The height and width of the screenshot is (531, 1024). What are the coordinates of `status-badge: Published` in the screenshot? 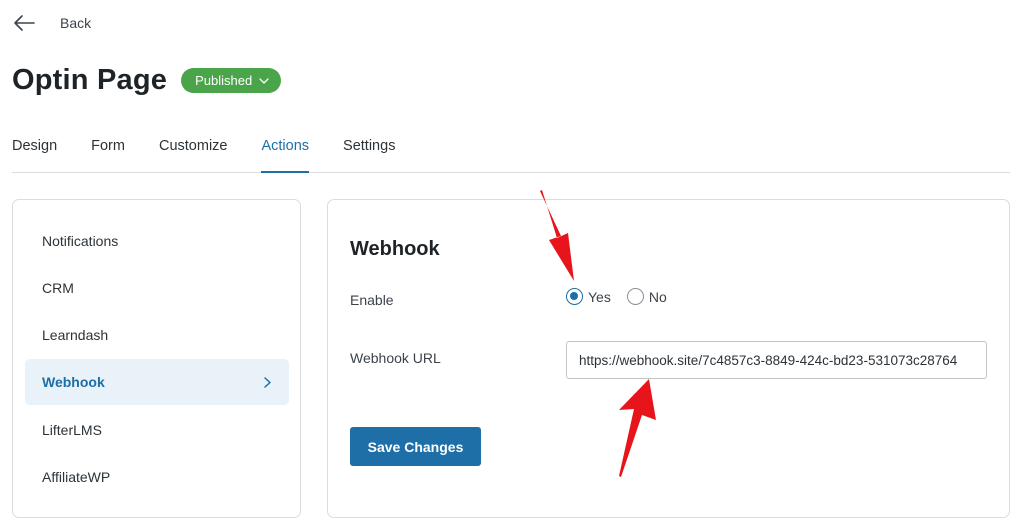 It's located at (231, 80).